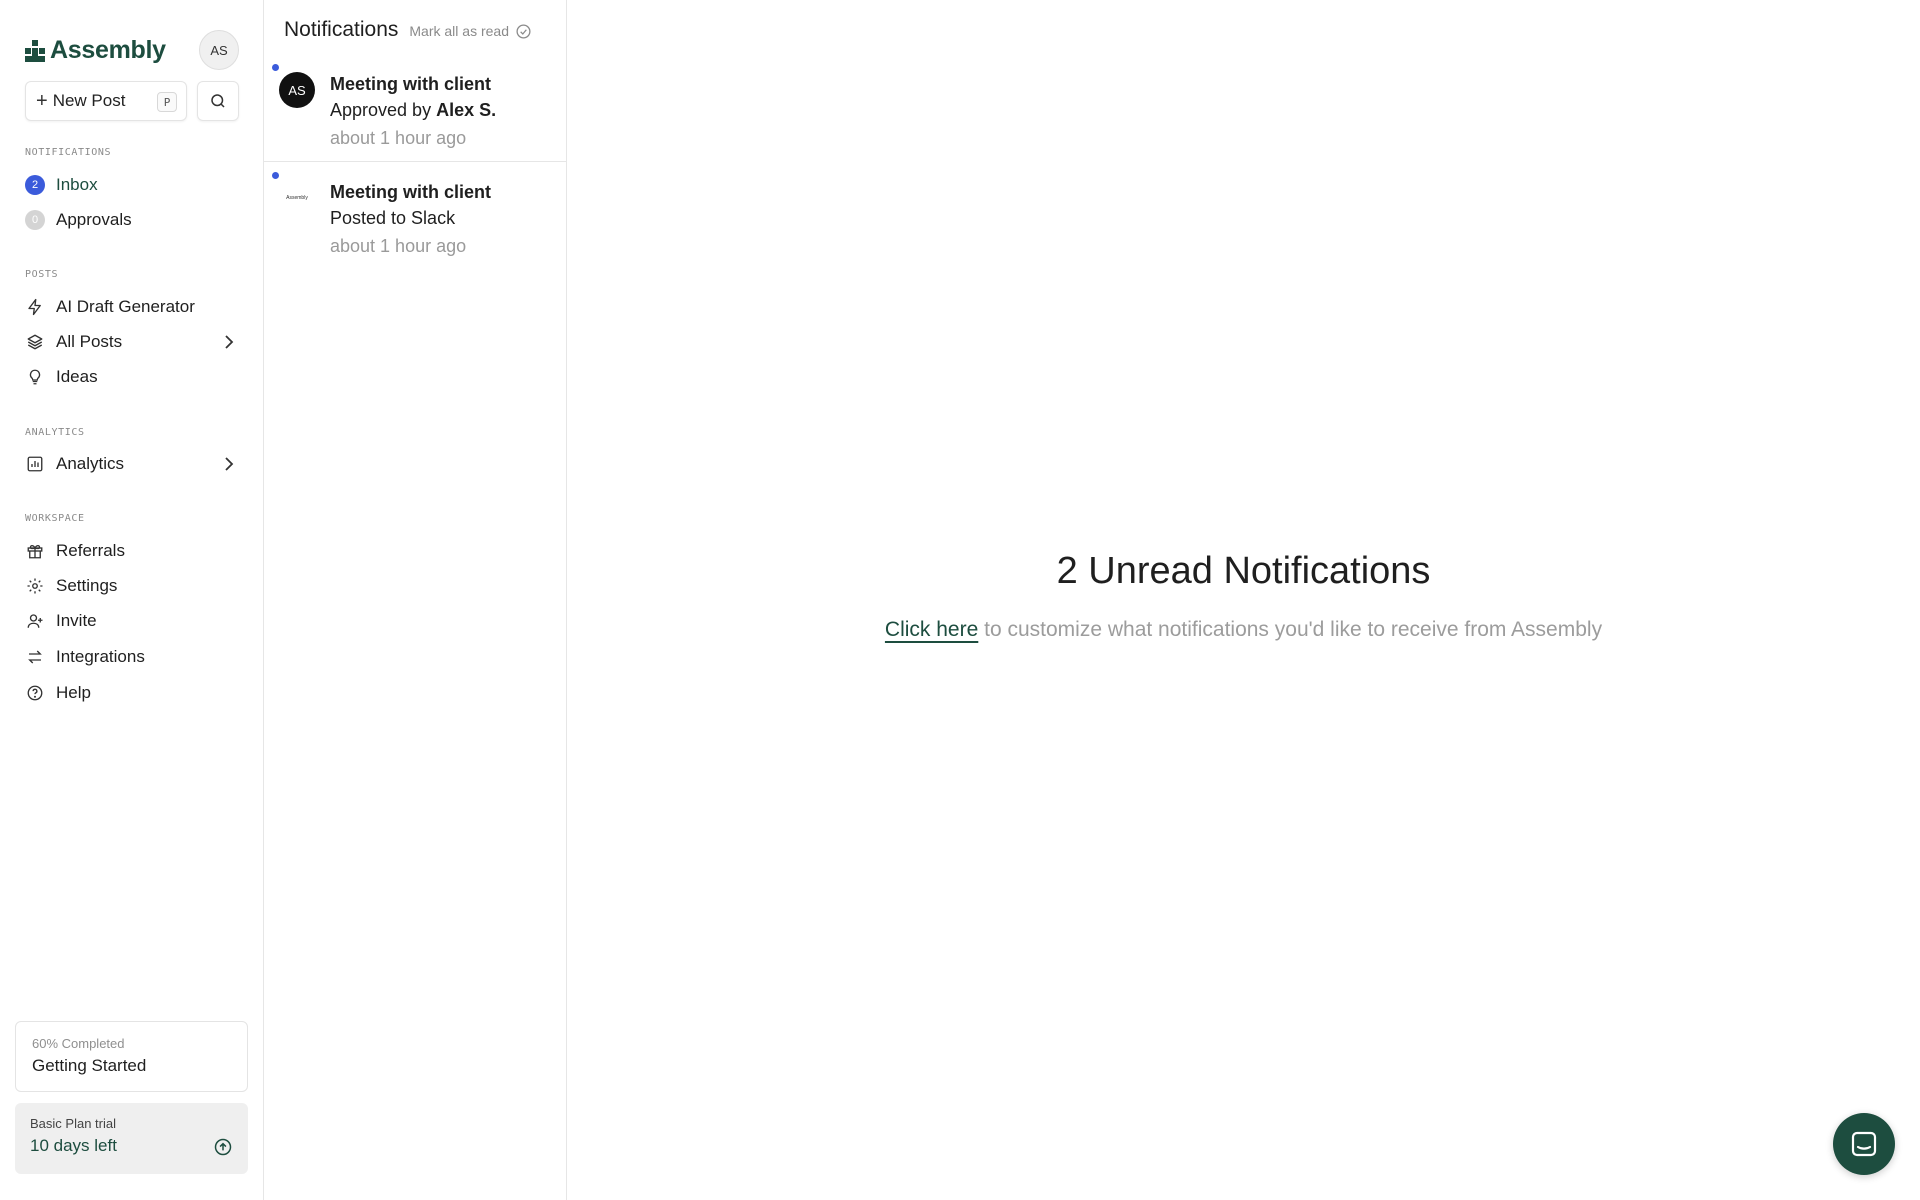  I want to click on arrows-swap-icon, so click(35, 657).